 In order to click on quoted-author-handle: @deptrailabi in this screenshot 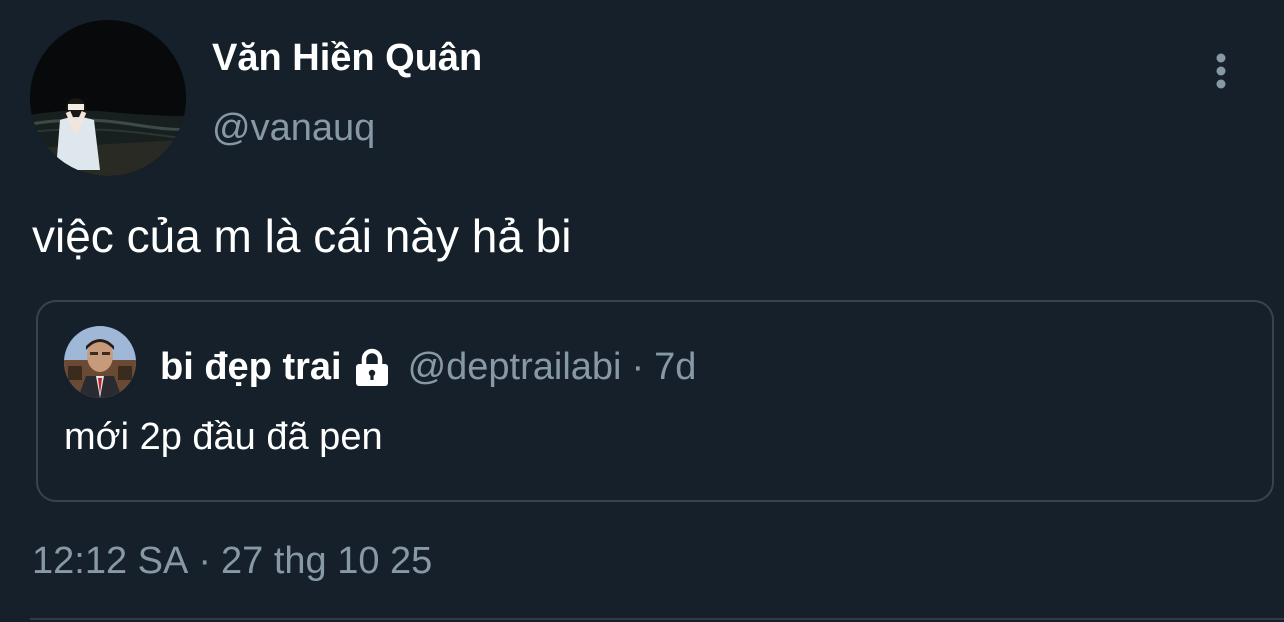, I will do `click(515, 367)`.